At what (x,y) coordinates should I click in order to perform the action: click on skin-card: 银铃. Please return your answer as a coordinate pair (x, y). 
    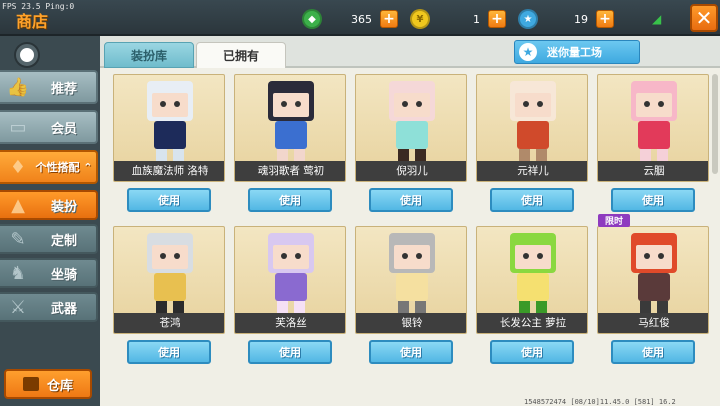
    Looking at the image, I should click on (411, 280).